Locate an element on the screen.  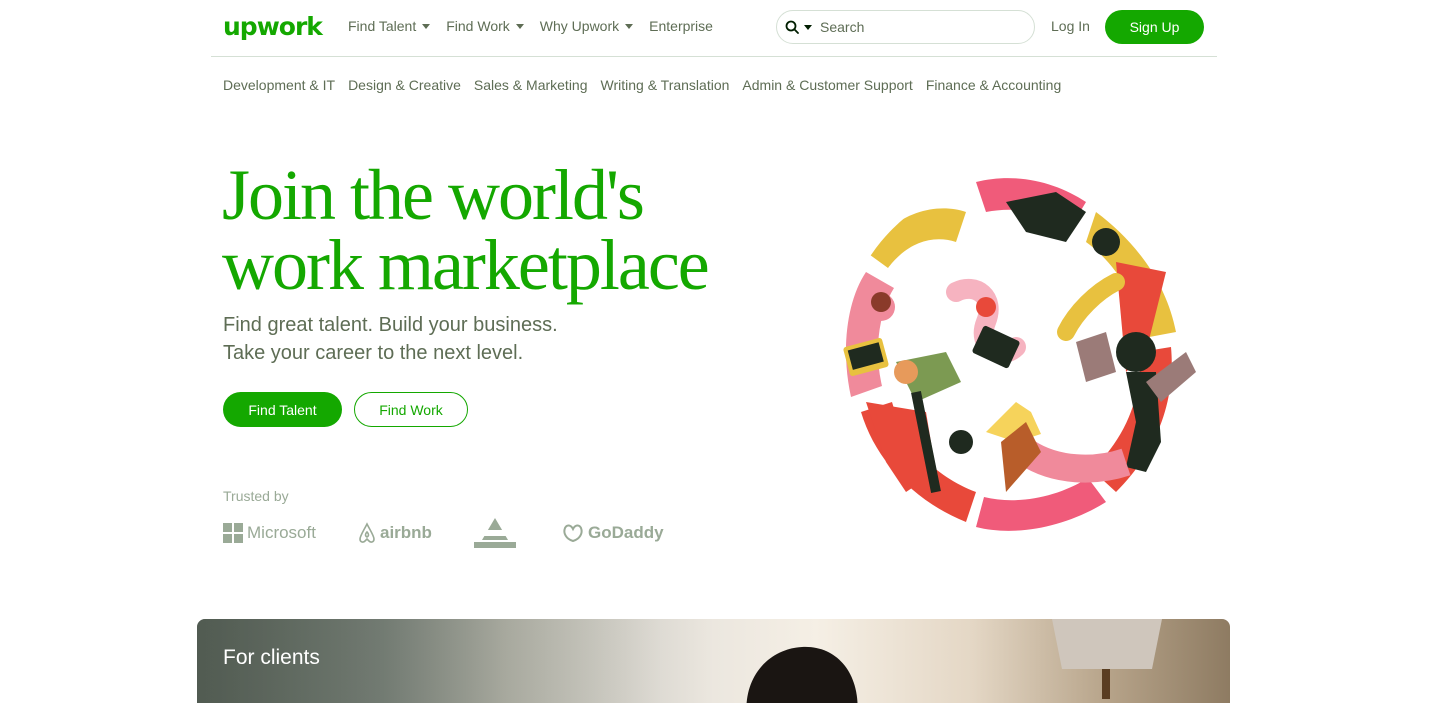
search-type-dropdown is located at coordinates (798, 27).